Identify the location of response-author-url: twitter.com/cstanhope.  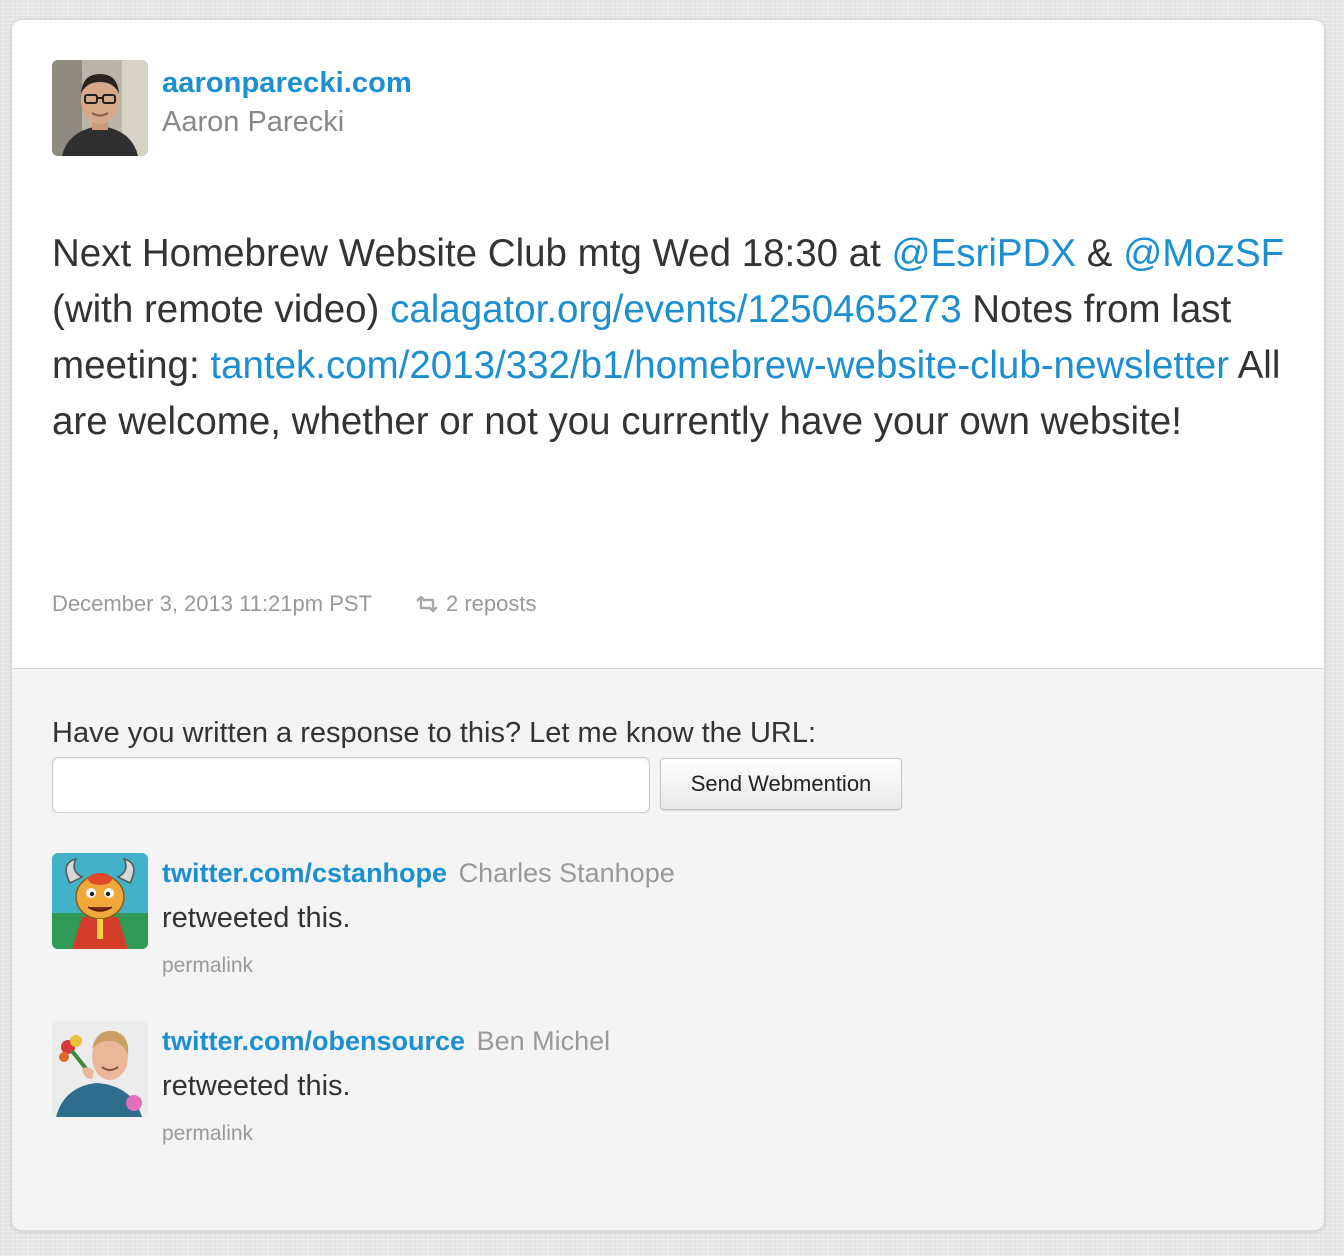
(304, 873).